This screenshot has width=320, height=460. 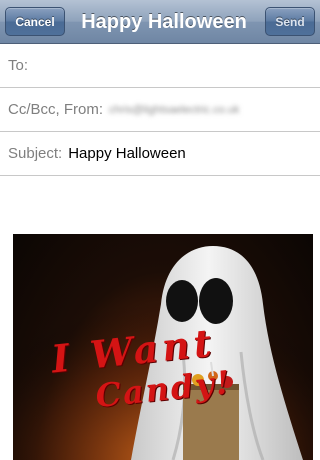 I want to click on subject-field: Subject: Happy Halloween, so click(x=160, y=154).